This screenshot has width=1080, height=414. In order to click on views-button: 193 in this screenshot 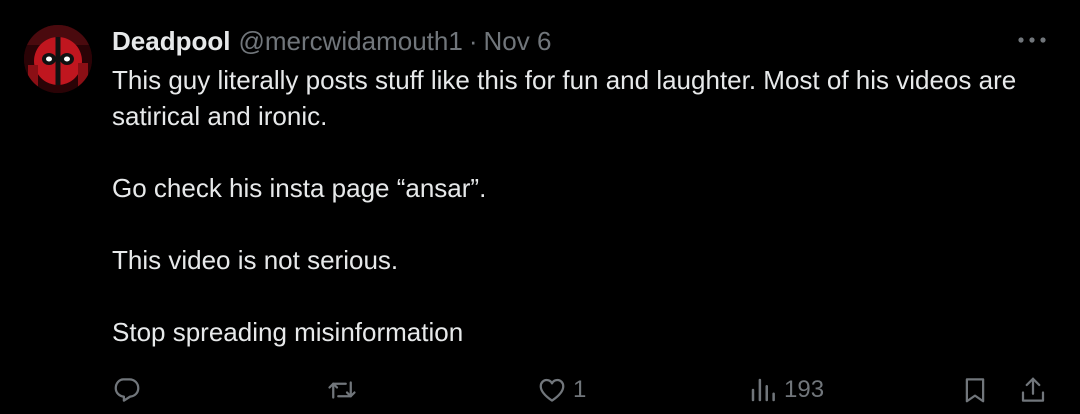, I will do `click(786, 390)`.